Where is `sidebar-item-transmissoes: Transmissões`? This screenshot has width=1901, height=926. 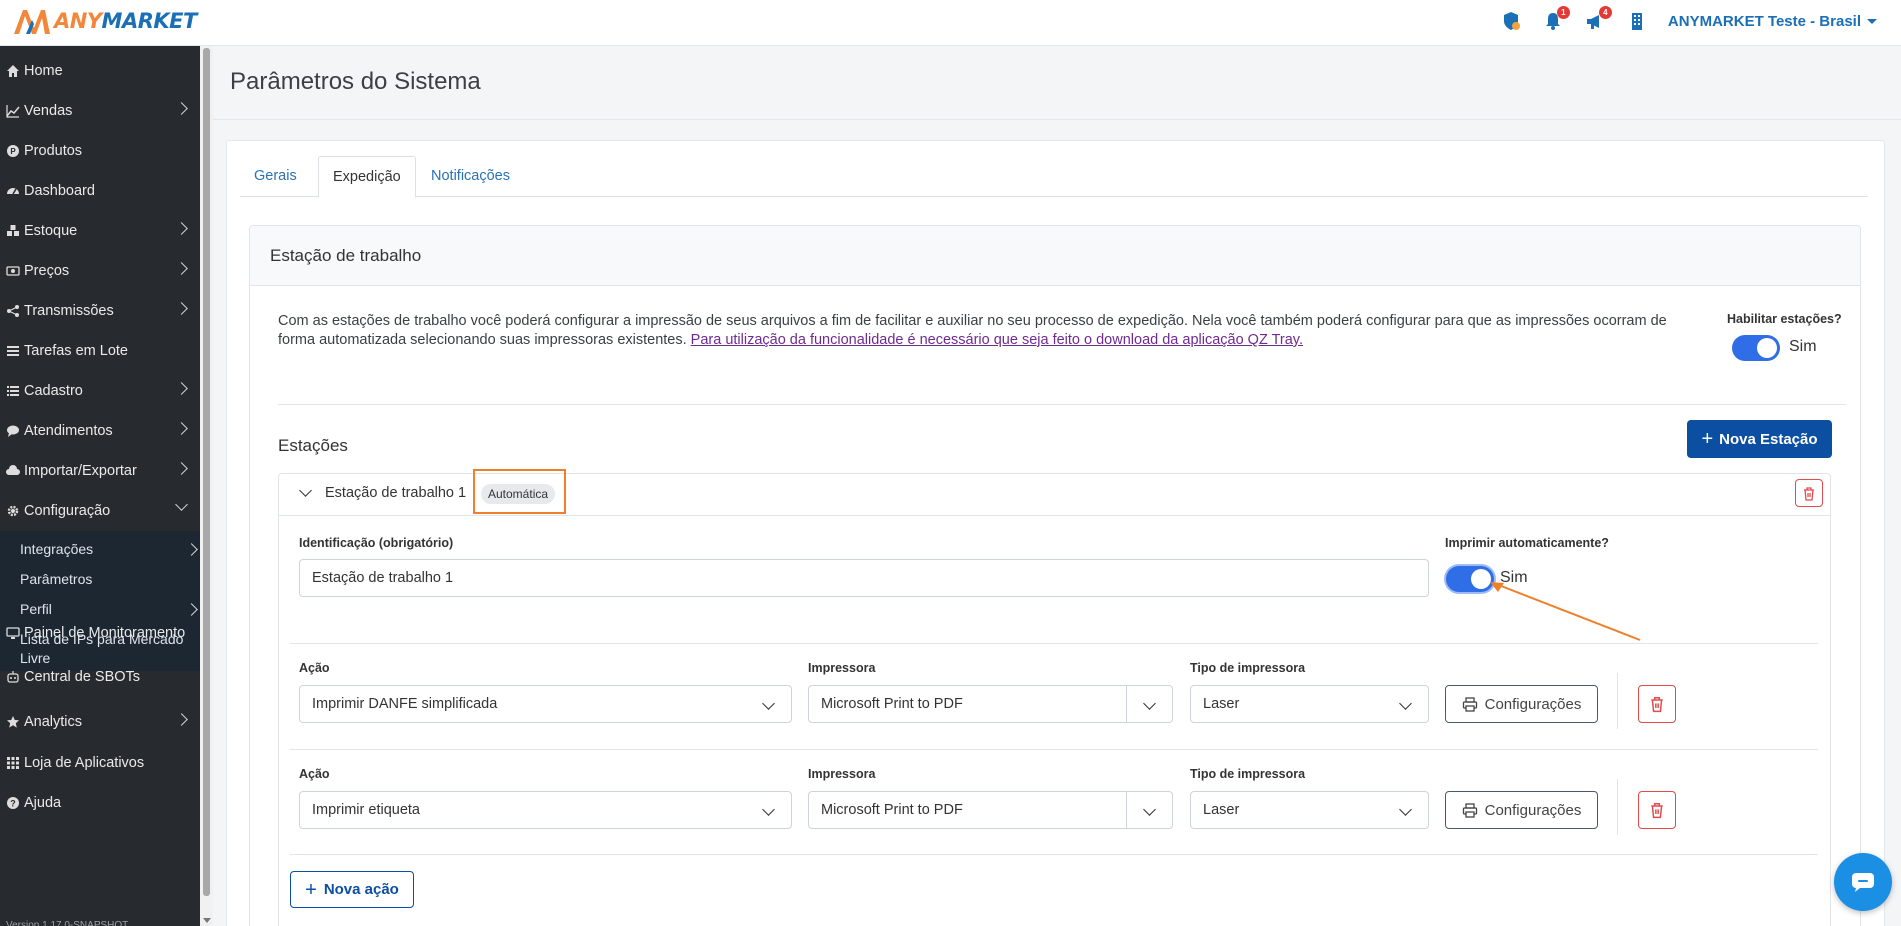 sidebar-item-transmissoes: Transmissões is located at coordinates (100, 311).